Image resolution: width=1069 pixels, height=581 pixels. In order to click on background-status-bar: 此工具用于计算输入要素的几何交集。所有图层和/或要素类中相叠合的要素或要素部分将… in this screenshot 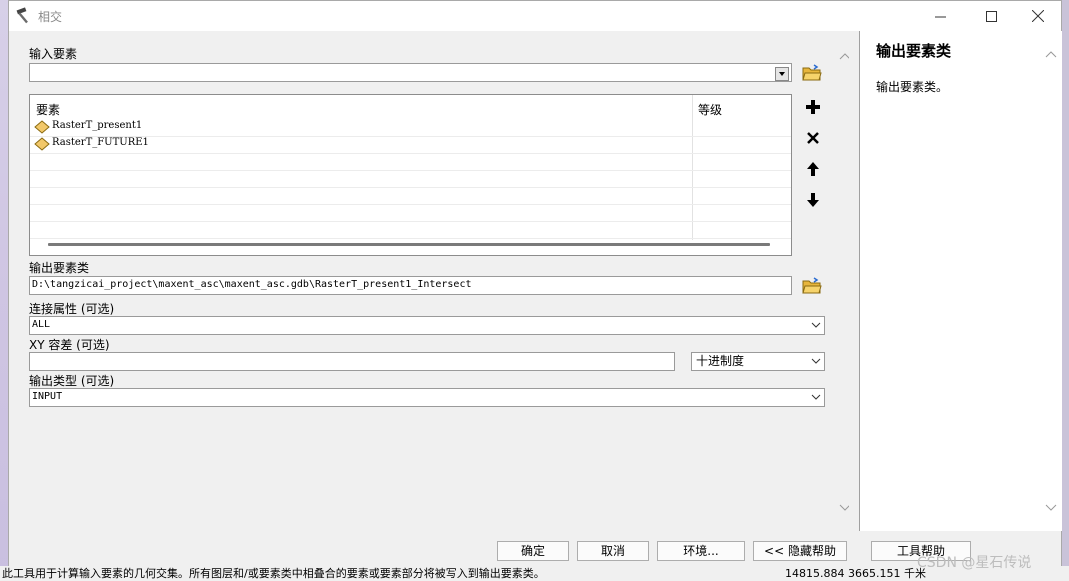, I will do `click(534, 573)`.